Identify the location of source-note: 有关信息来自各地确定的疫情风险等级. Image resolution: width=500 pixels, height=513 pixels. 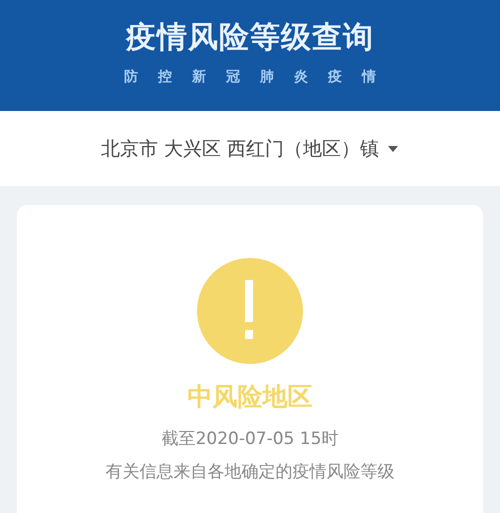
(250, 472).